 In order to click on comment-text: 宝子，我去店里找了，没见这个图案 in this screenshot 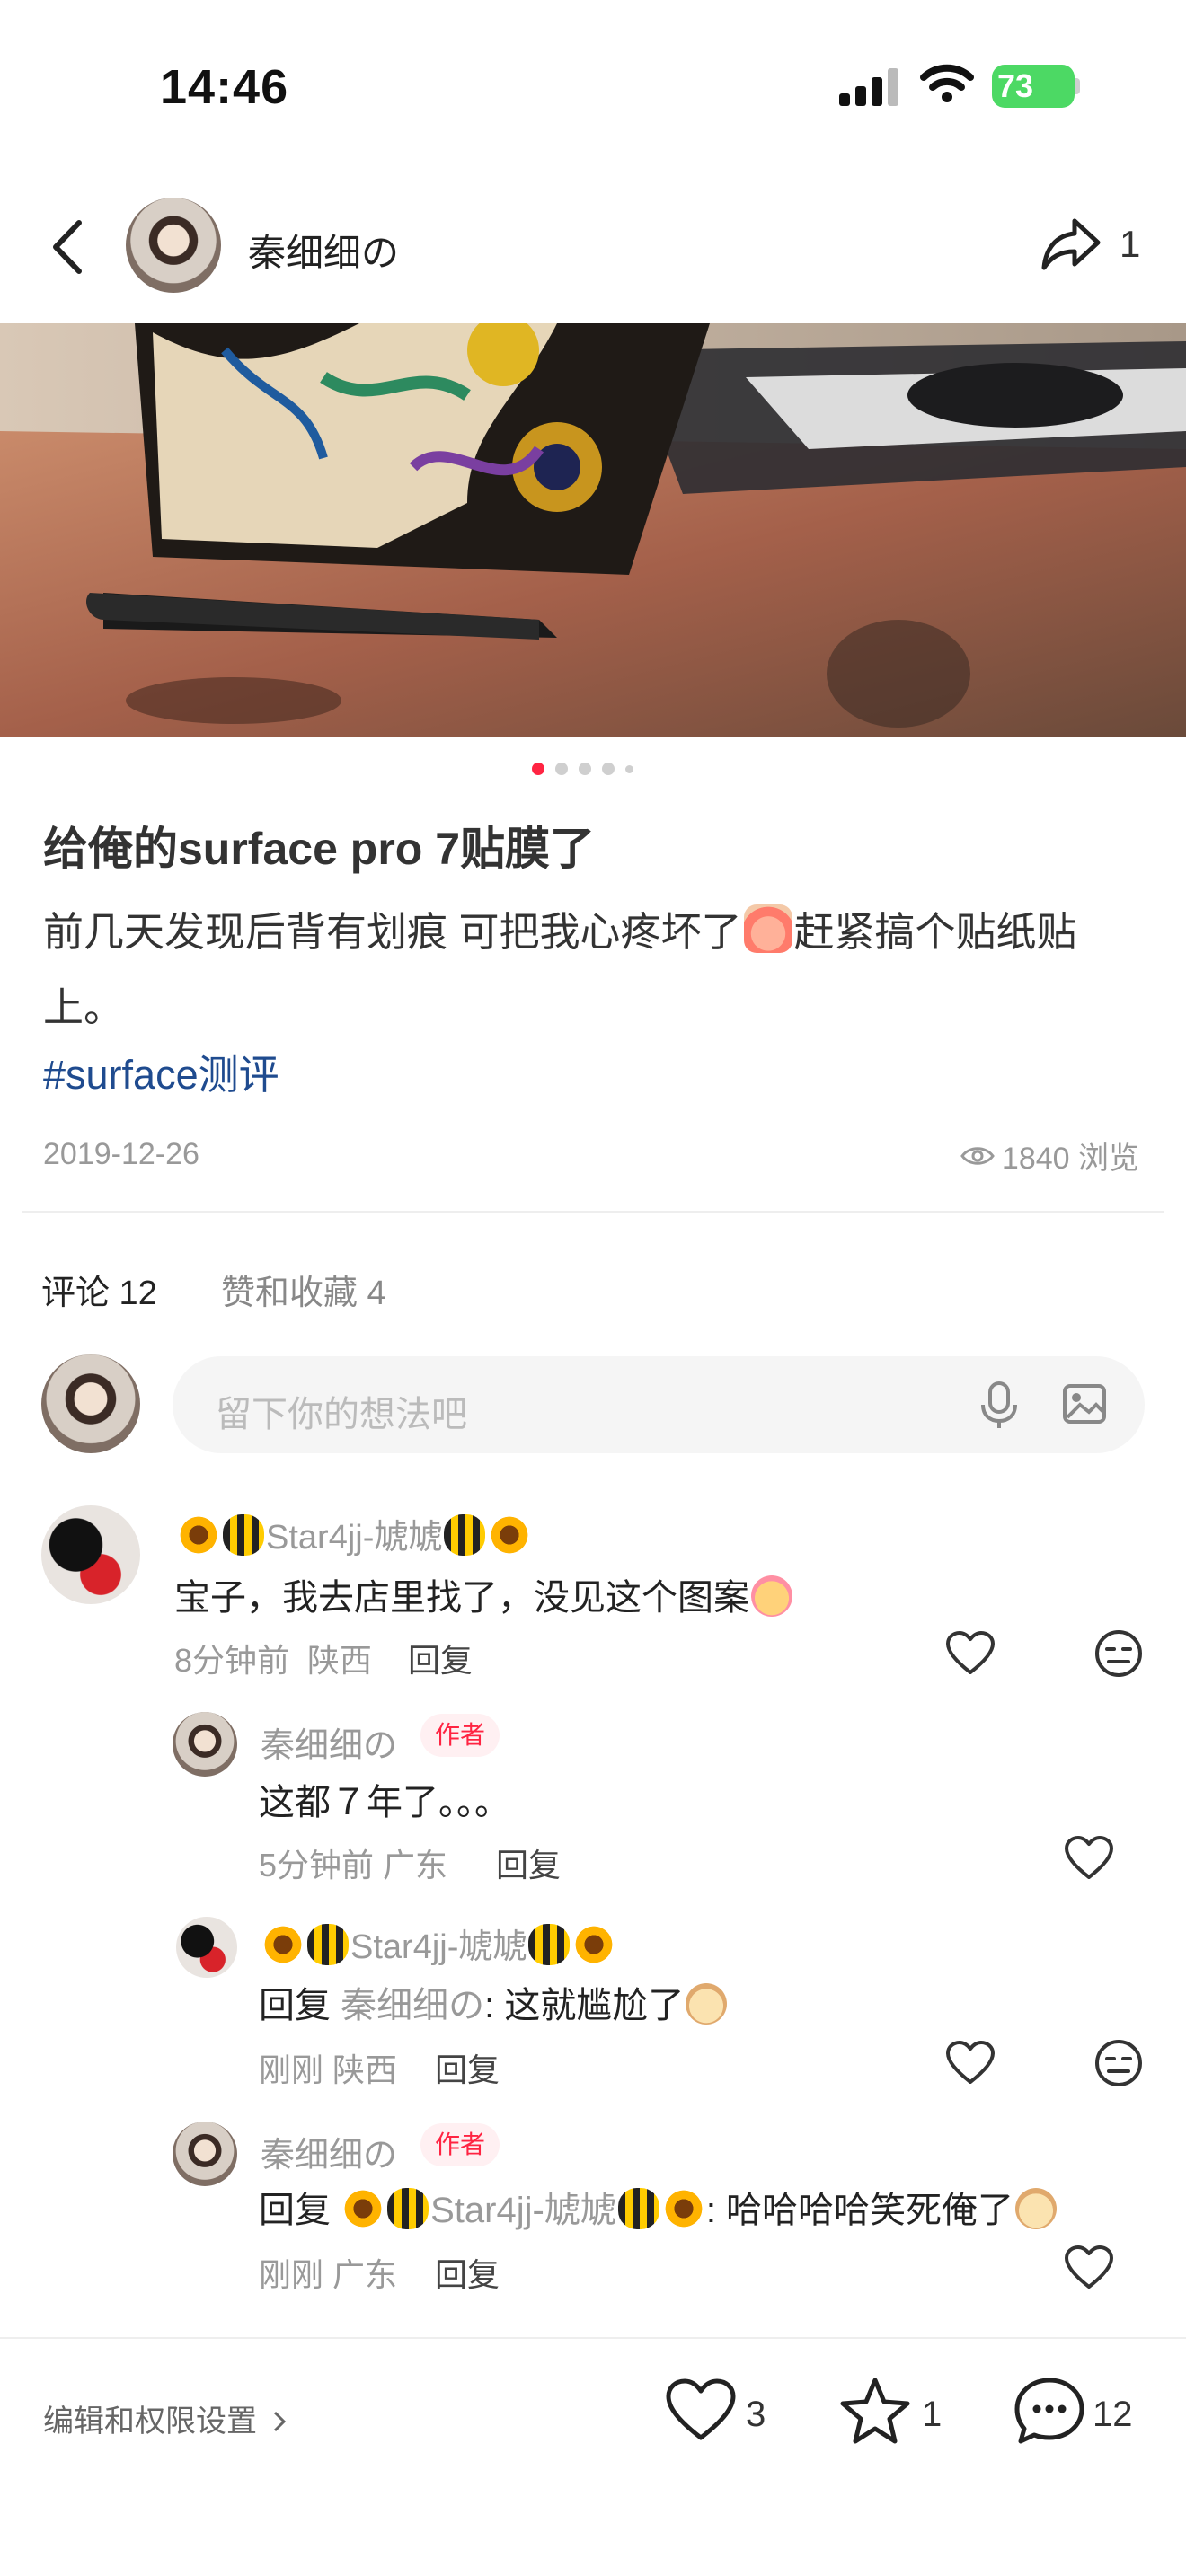, I will do `click(484, 1594)`.